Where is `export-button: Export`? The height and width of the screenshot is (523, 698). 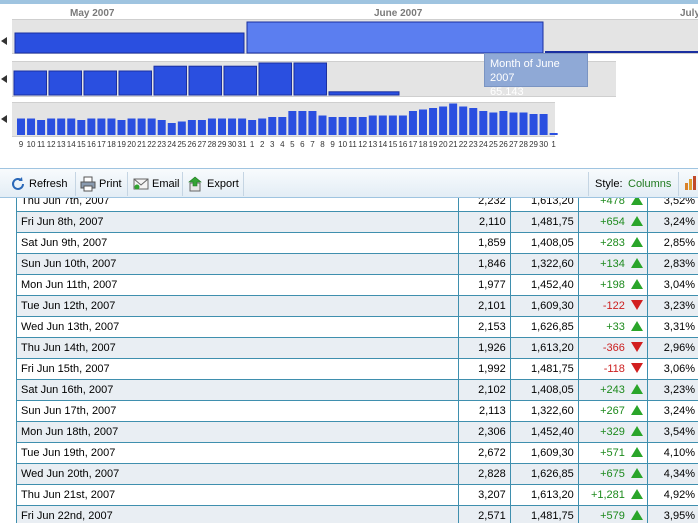
export-button: Export is located at coordinates (213, 184).